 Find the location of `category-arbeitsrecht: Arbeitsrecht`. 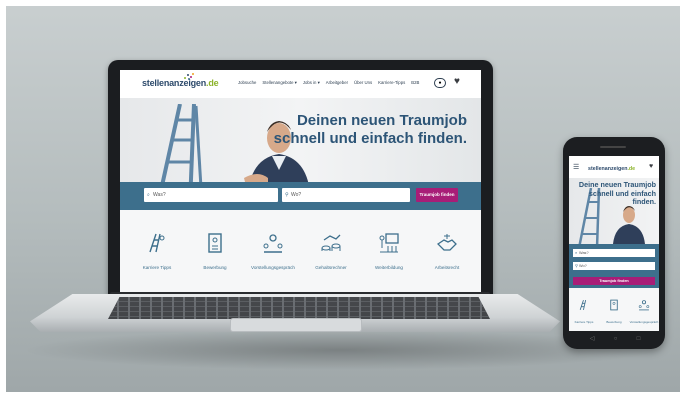

category-arbeitsrecht: Arbeitsrecht is located at coordinates (447, 251).